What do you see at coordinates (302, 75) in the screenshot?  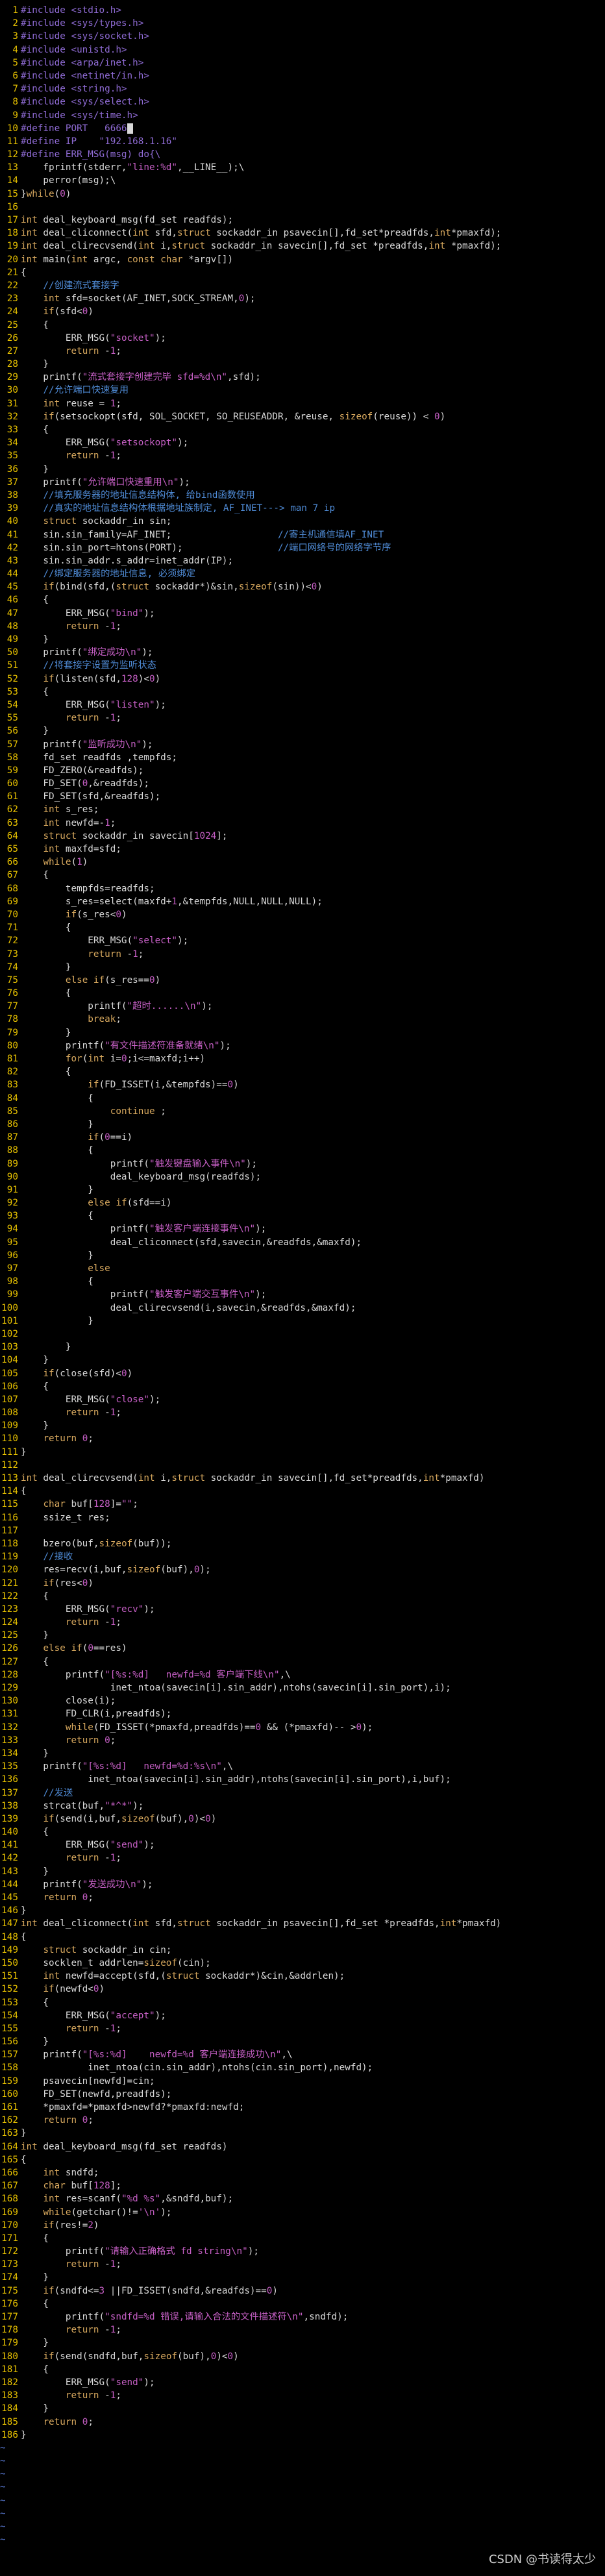 I see `code-line: 6 #include <netinet/in.h>` at bounding box center [302, 75].